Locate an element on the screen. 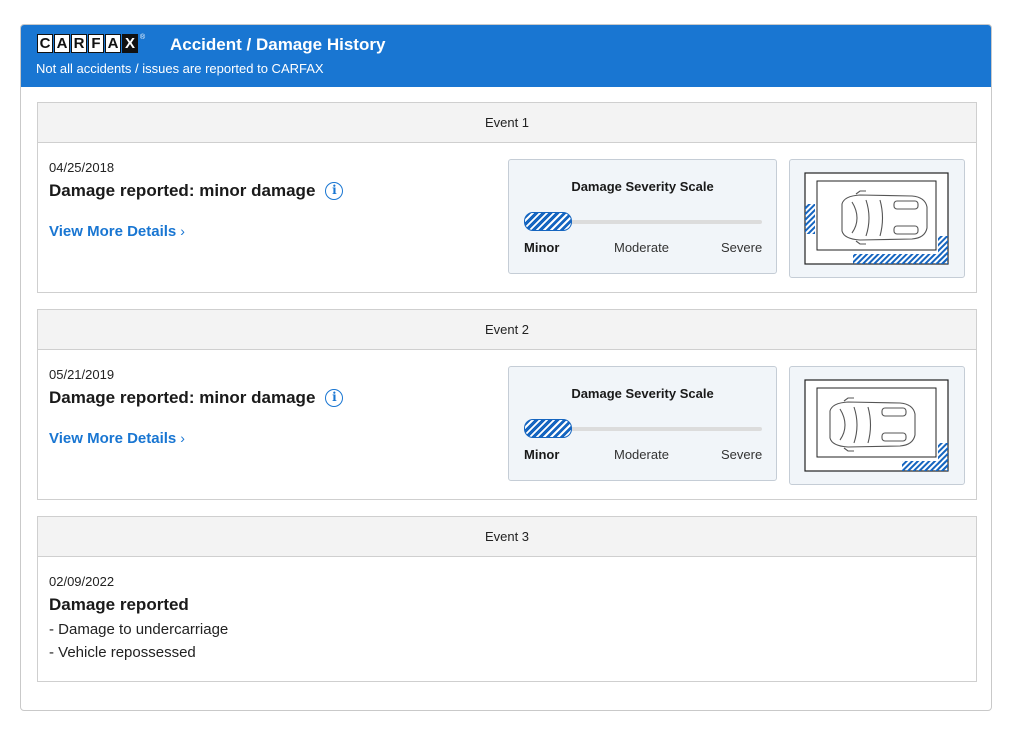  event-header: Event 3 is located at coordinates (507, 537).